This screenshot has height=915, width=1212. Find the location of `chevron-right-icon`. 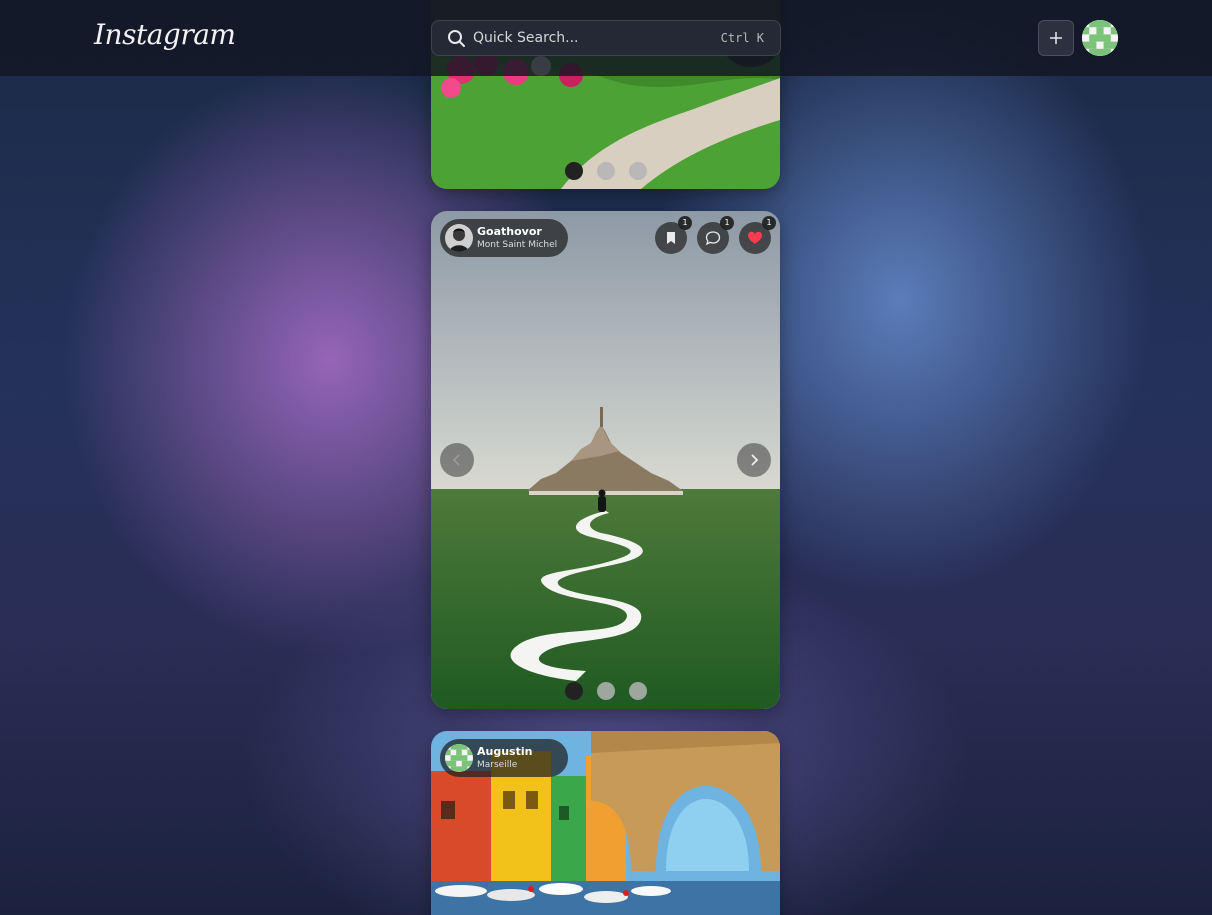

chevron-right-icon is located at coordinates (755, 460).